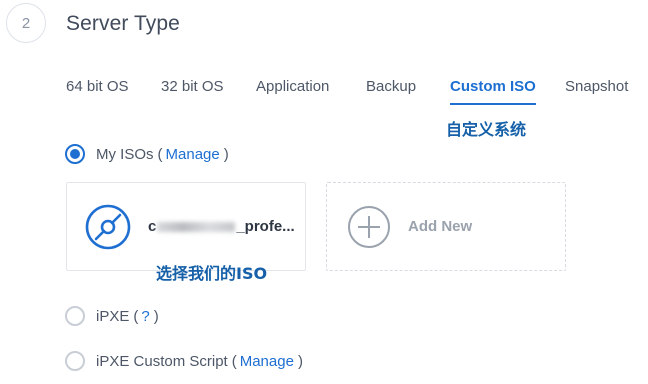 The image size is (648, 384). I want to click on ipxe-script-label: iPXE Custom Script, so click(162, 361).